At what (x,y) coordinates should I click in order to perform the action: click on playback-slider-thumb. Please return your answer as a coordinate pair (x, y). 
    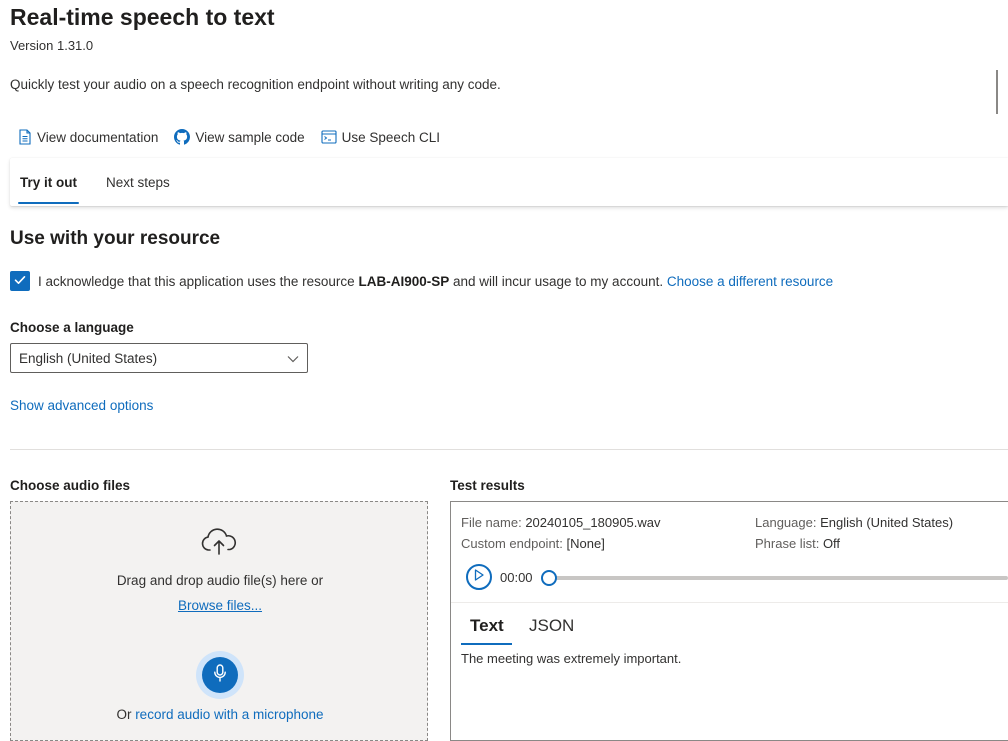
    Looking at the image, I should click on (549, 578).